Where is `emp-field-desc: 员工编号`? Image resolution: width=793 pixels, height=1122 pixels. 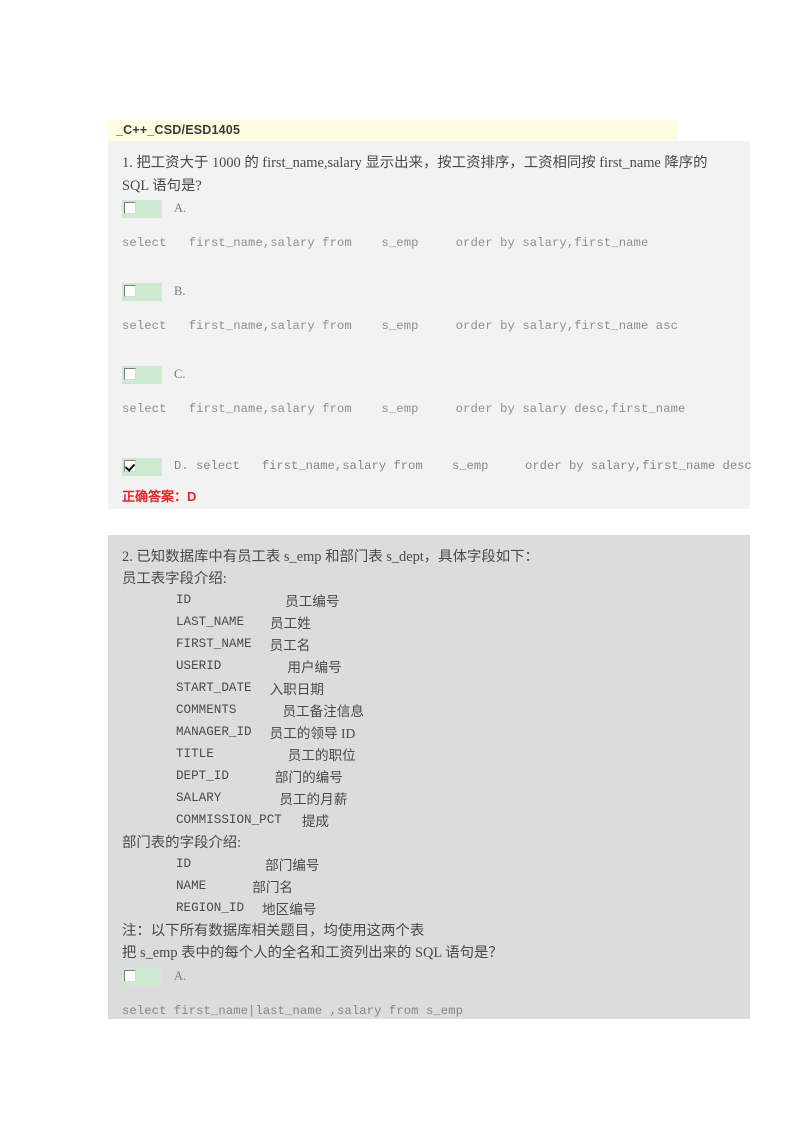
emp-field-desc: 员工编号 is located at coordinates (312, 601).